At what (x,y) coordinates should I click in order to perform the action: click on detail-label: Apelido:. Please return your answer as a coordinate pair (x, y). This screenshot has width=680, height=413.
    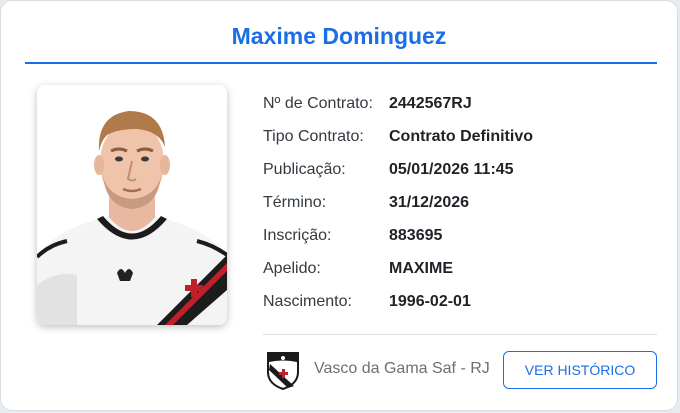
    Looking at the image, I should click on (292, 268).